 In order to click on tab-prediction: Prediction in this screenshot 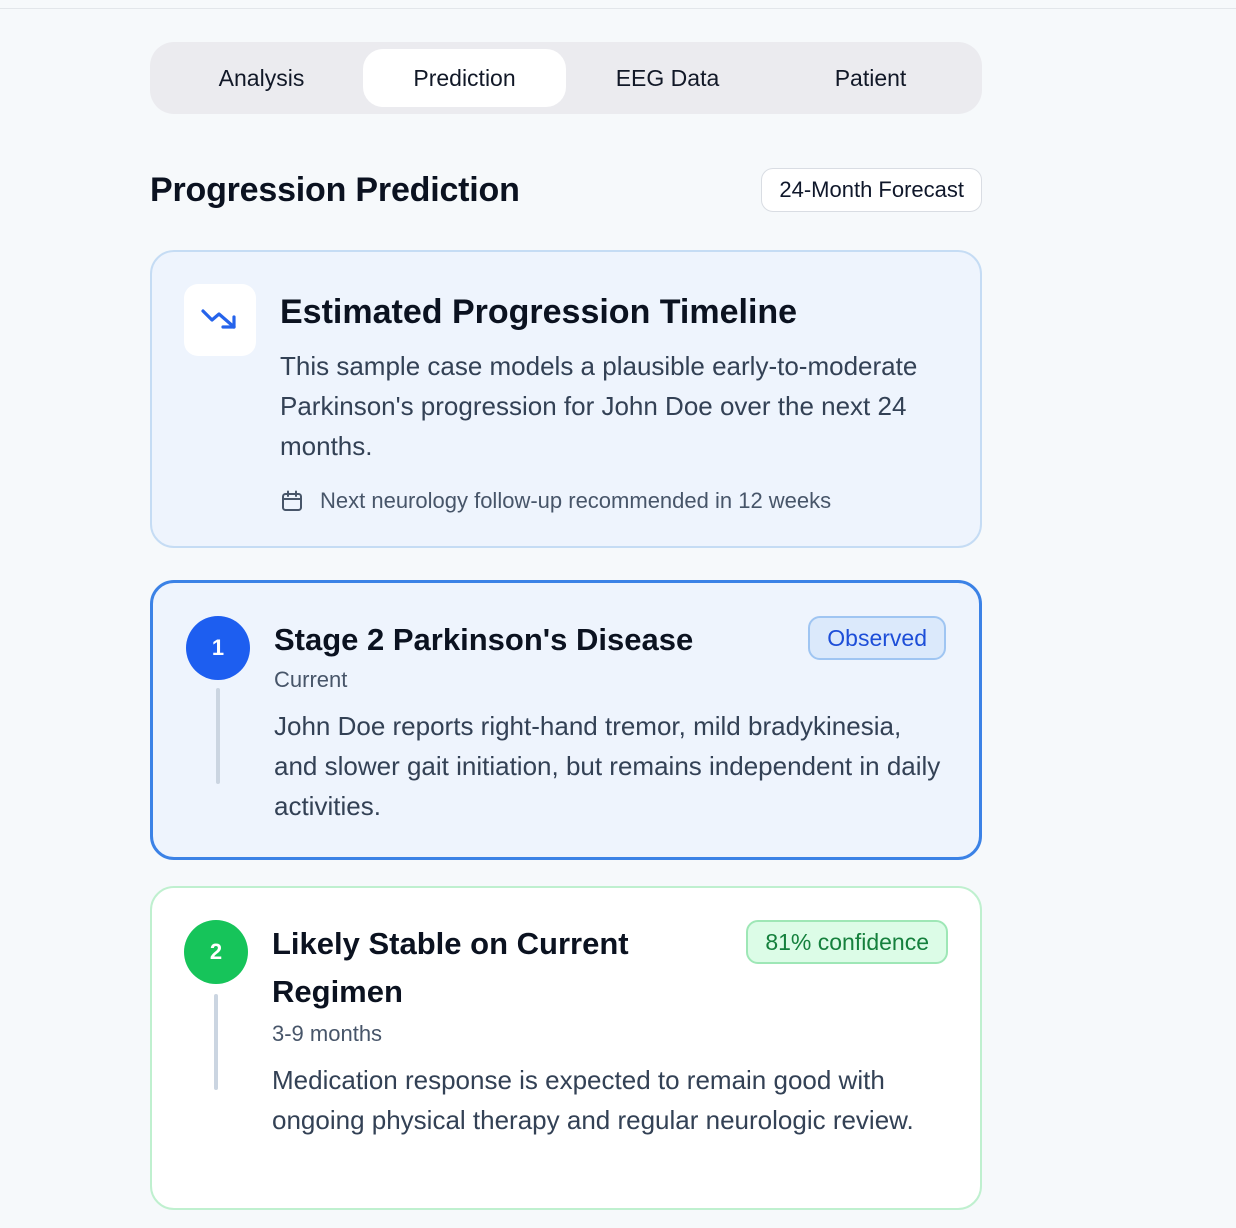, I will do `click(464, 78)`.